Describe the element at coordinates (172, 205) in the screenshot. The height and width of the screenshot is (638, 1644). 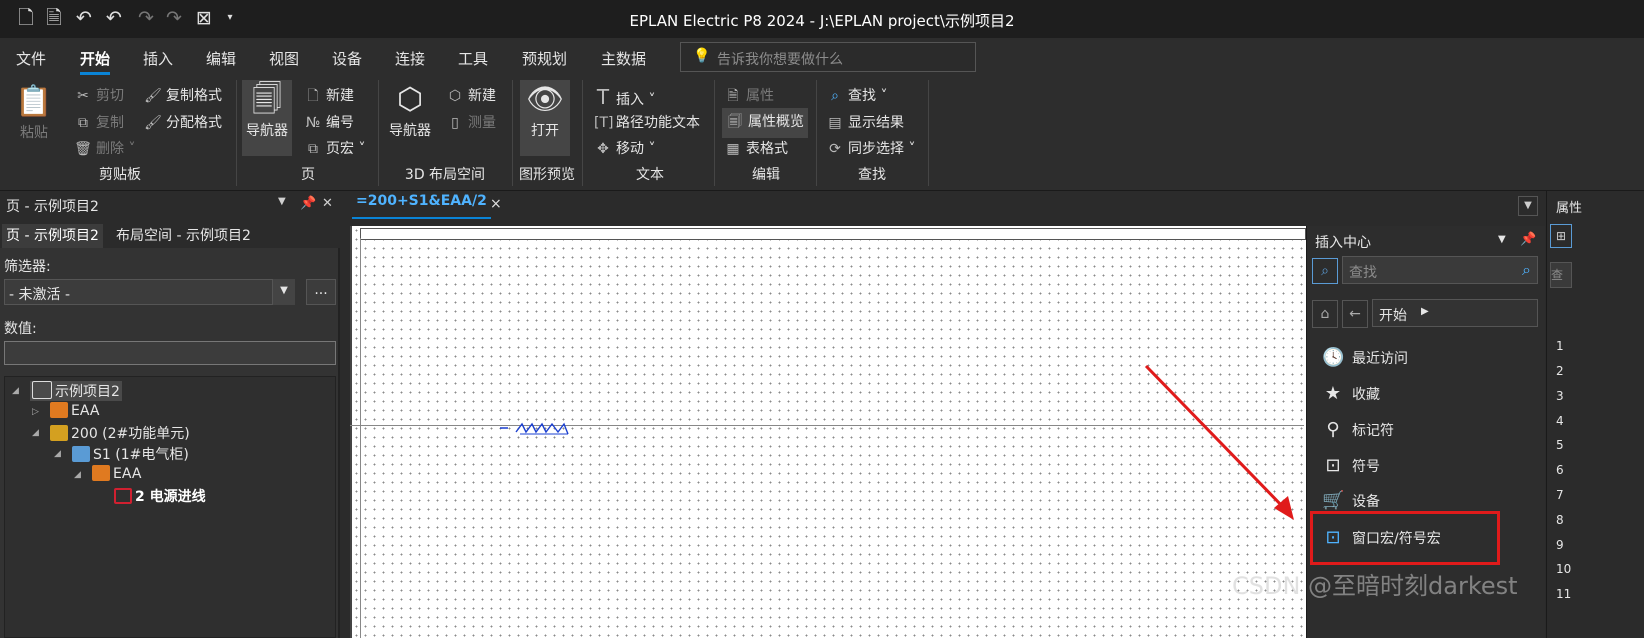
I see `pages-panel-header: 页 - 示例项目2 ▼ 📌 ✕` at that location.